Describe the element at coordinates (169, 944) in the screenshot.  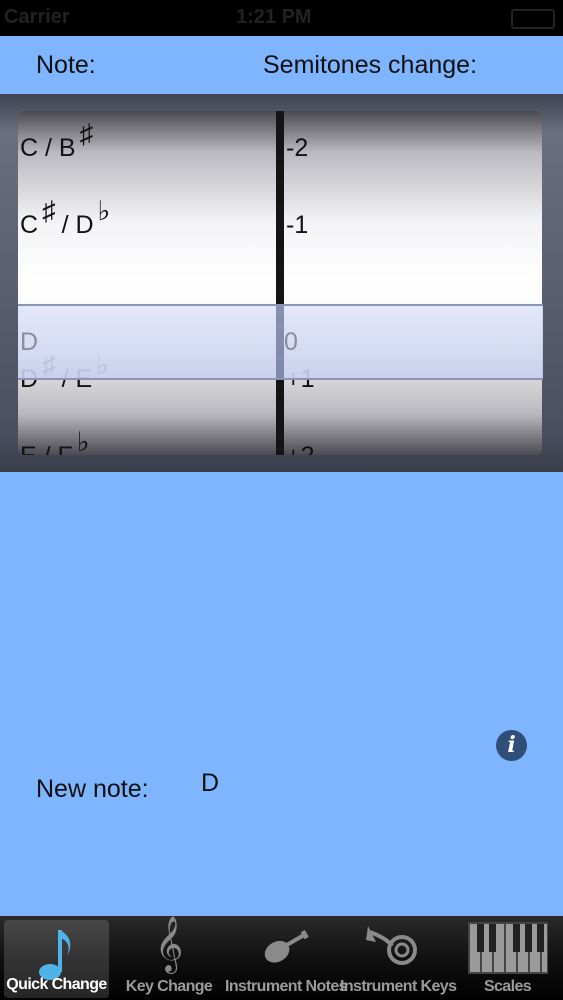
I see `treble-clef-icon: 𝄞` at that location.